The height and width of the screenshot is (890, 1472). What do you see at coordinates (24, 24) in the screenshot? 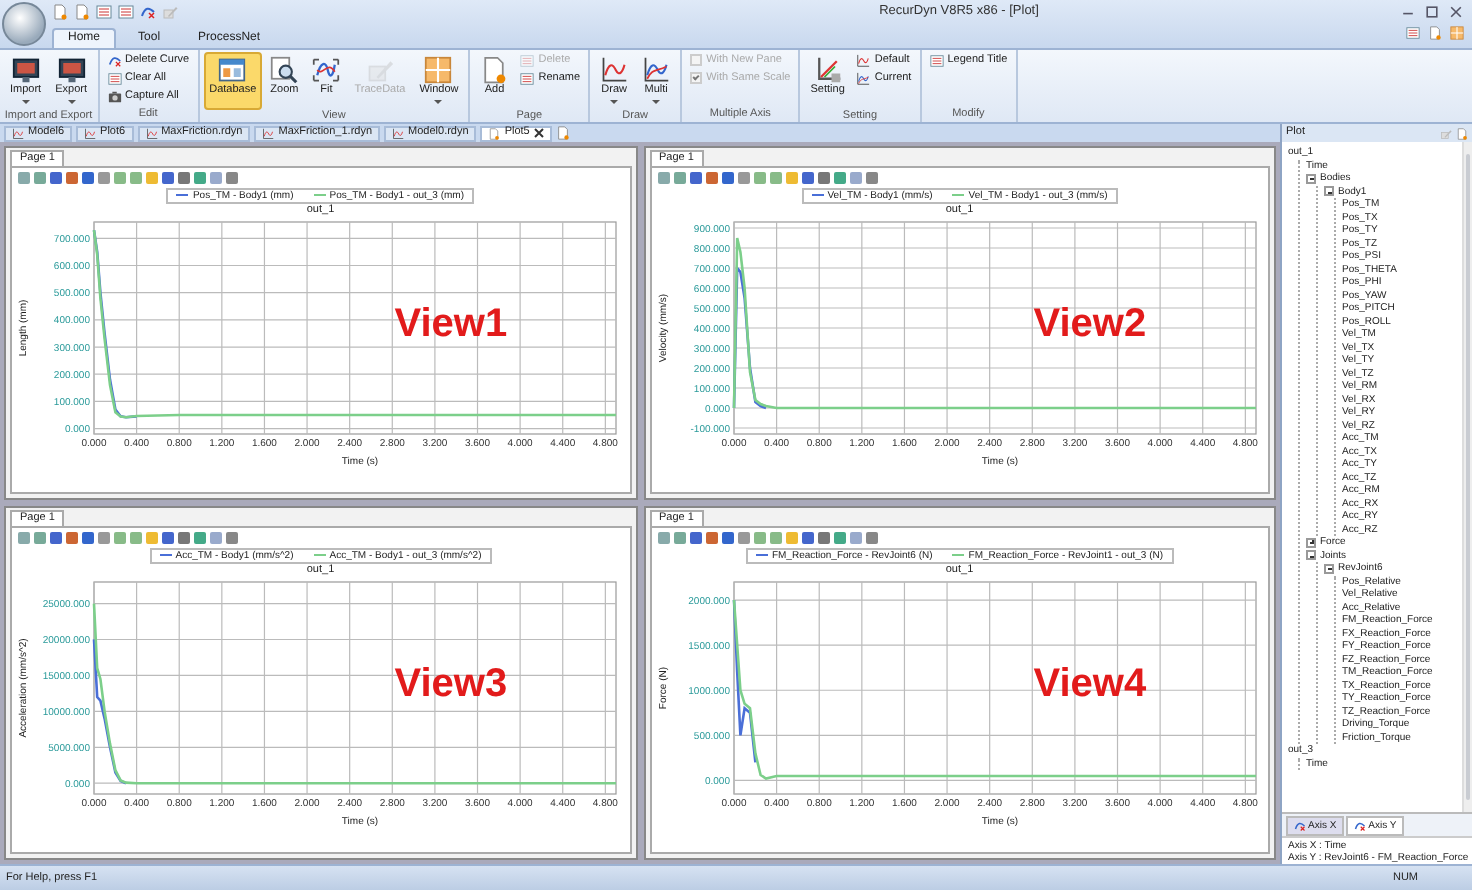
I see `app-menu-button` at bounding box center [24, 24].